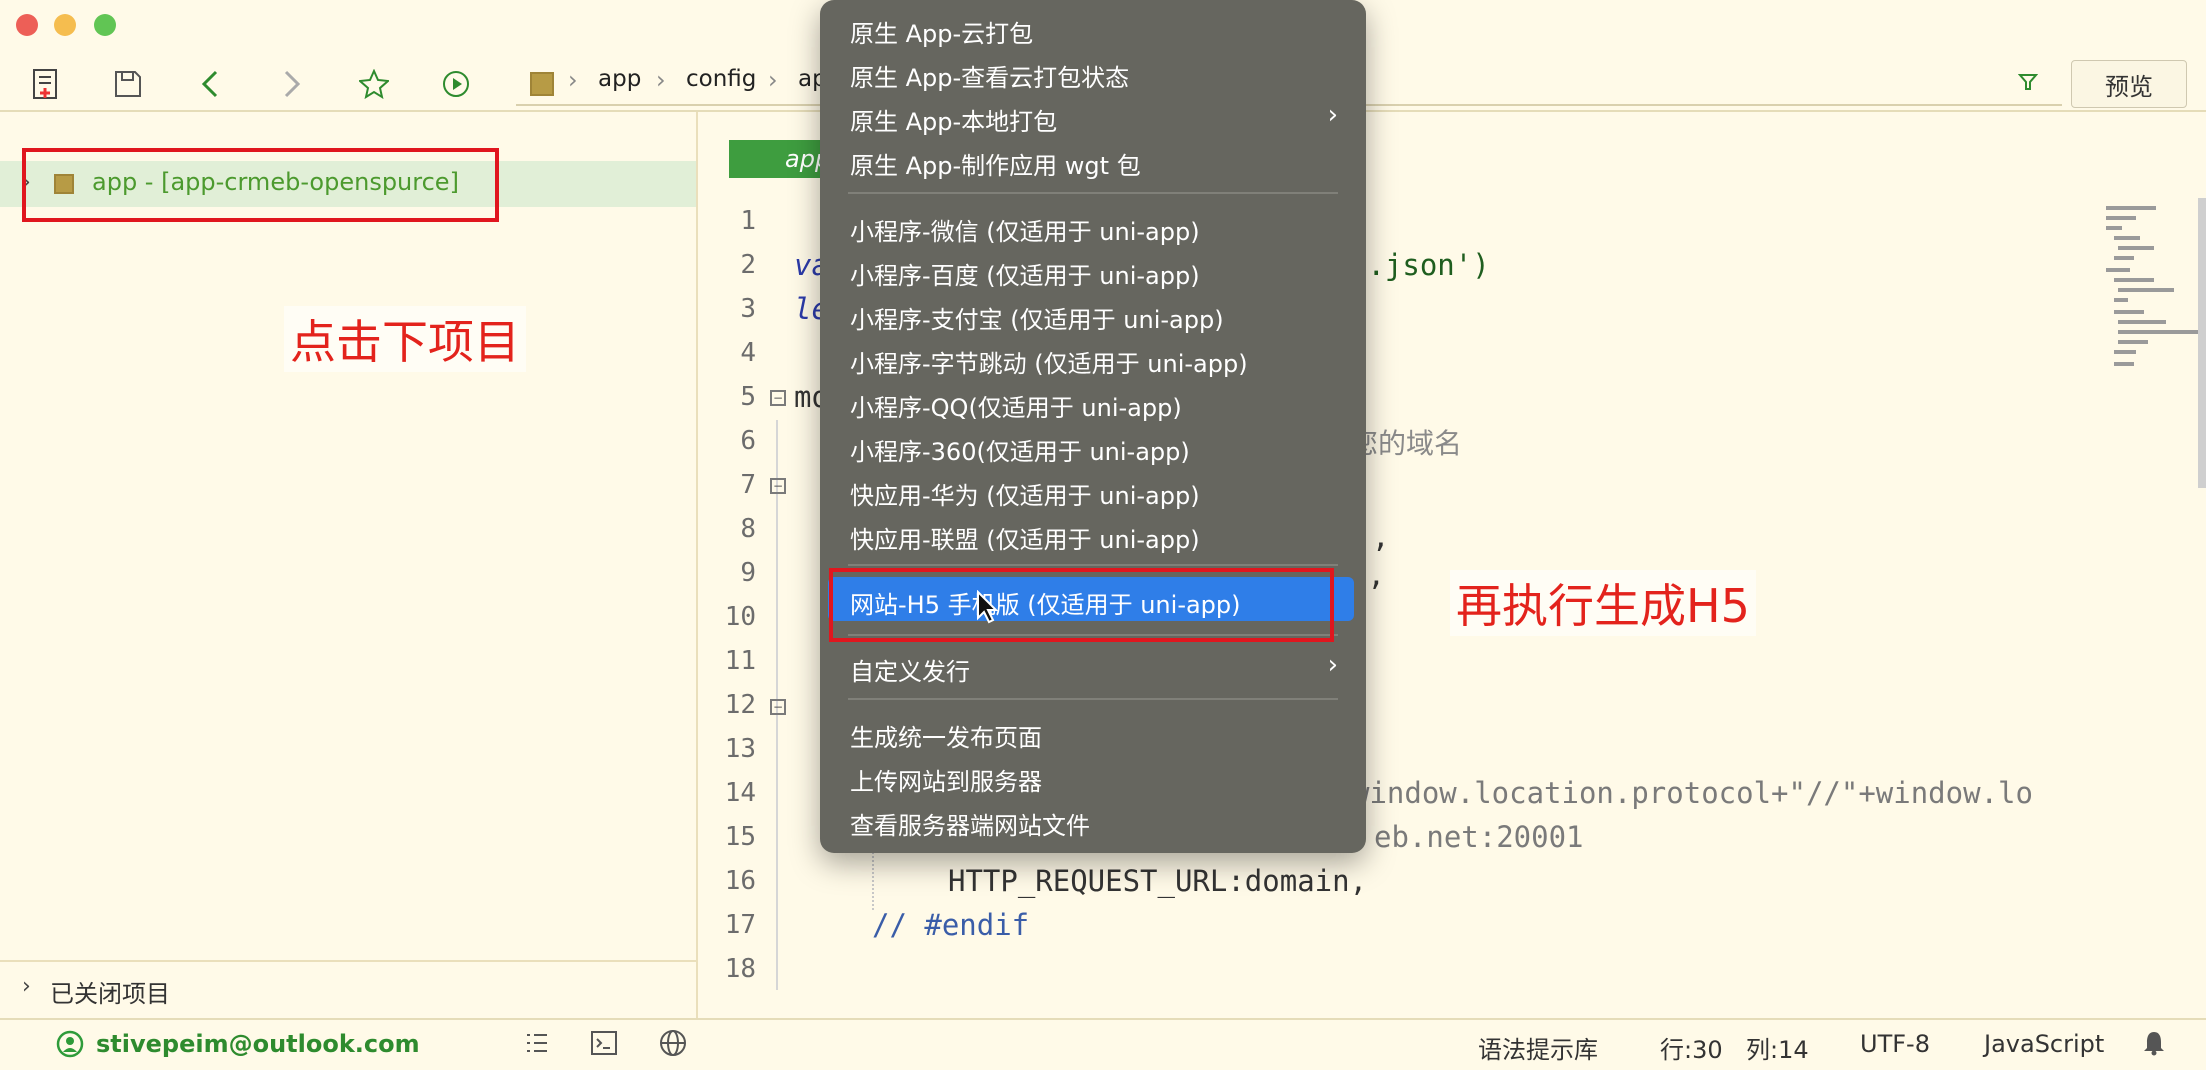 The image size is (2206, 1070). What do you see at coordinates (721, 79) in the screenshot?
I see `breadcrumb-item-config: config` at bounding box center [721, 79].